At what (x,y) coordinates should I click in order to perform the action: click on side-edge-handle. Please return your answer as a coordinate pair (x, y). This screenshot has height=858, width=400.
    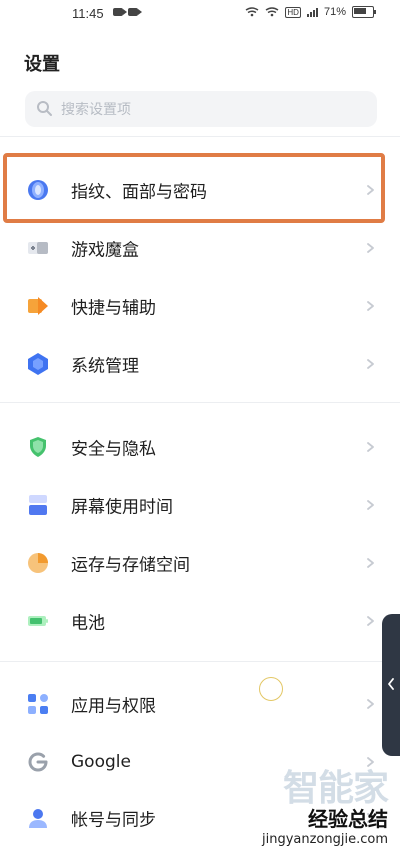
    Looking at the image, I should click on (391, 685).